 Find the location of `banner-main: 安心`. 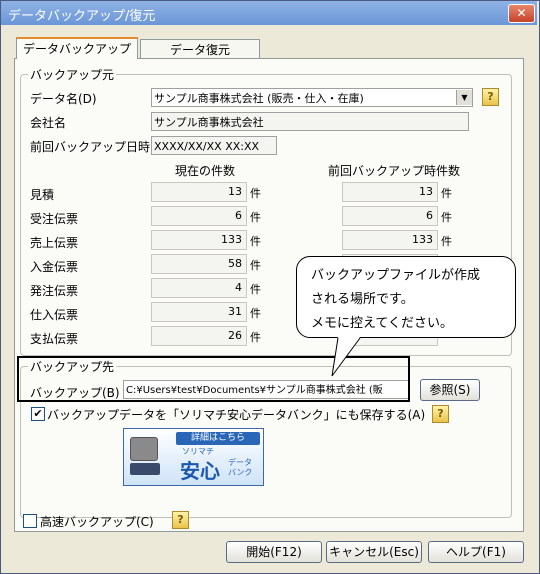

banner-main: 安心 is located at coordinates (200, 471).